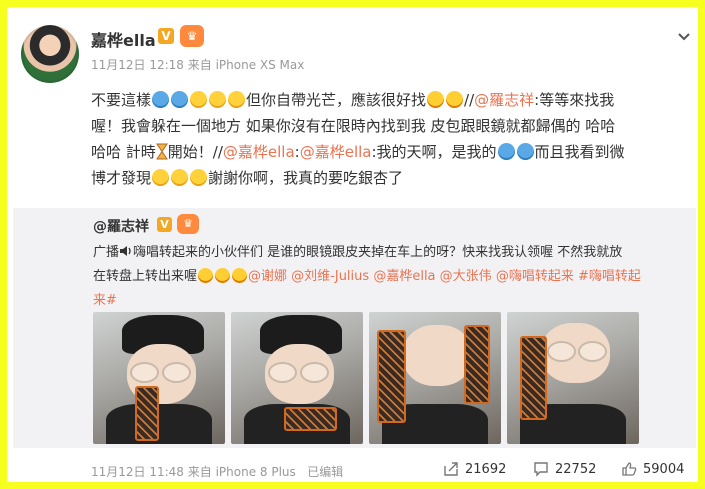 The width and height of the screenshot is (705, 489). I want to click on mention-jia-2: @嘉桦ella, so click(336, 152).